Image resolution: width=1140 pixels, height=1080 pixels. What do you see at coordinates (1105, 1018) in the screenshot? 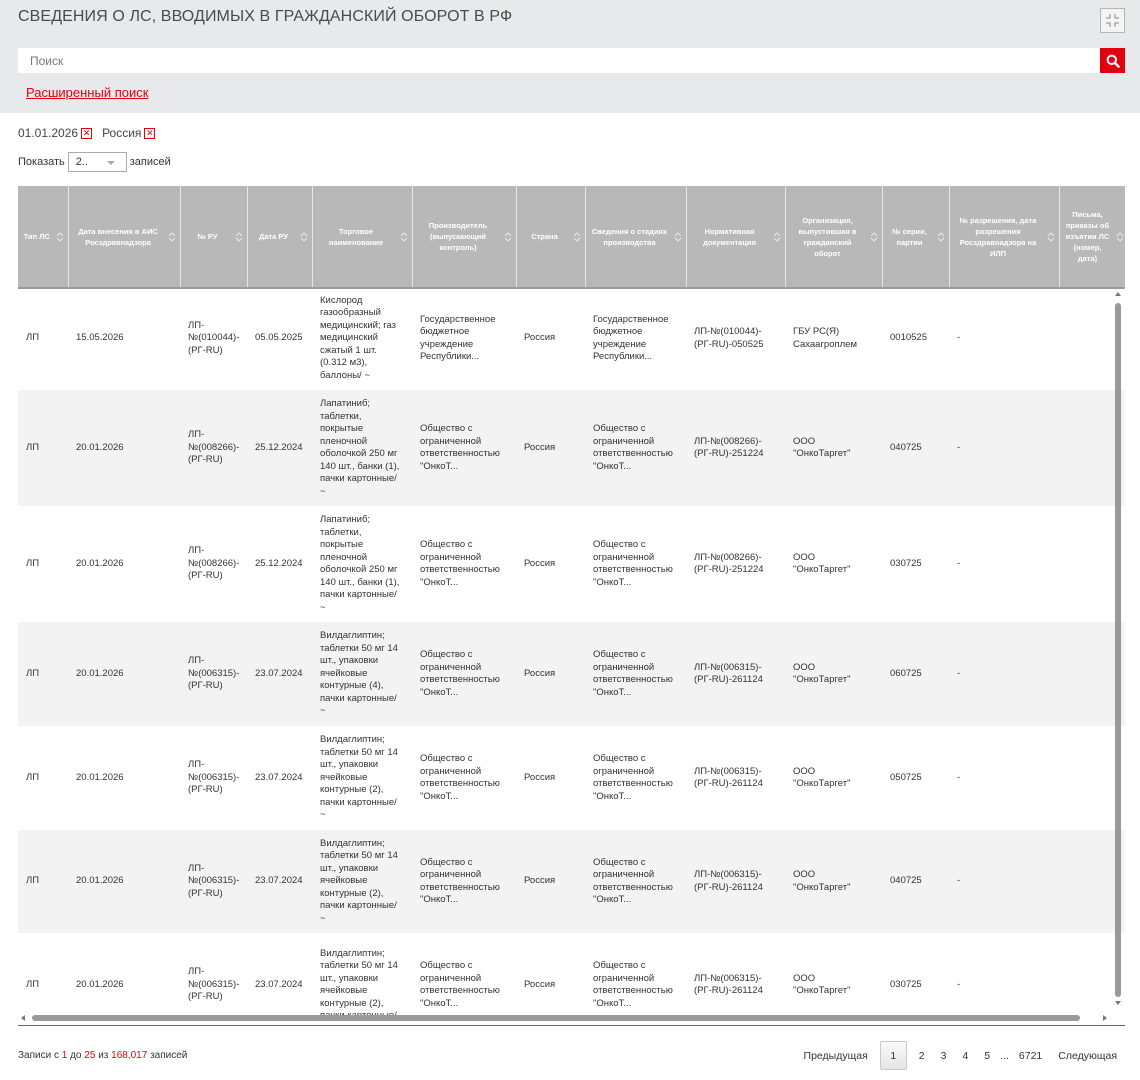
I see `scroll-right-icon` at bounding box center [1105, 1018].